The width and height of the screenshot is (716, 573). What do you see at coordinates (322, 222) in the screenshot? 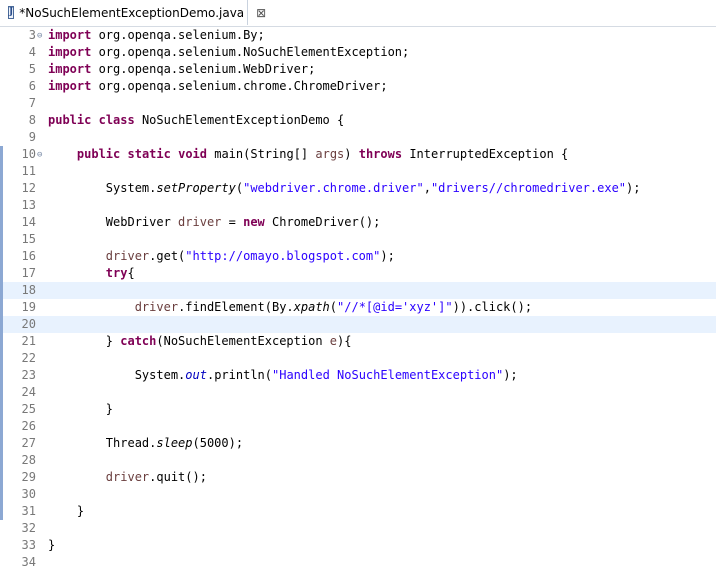
I see `code-token: ChromeDriver();` at bounding box center [322, 222].